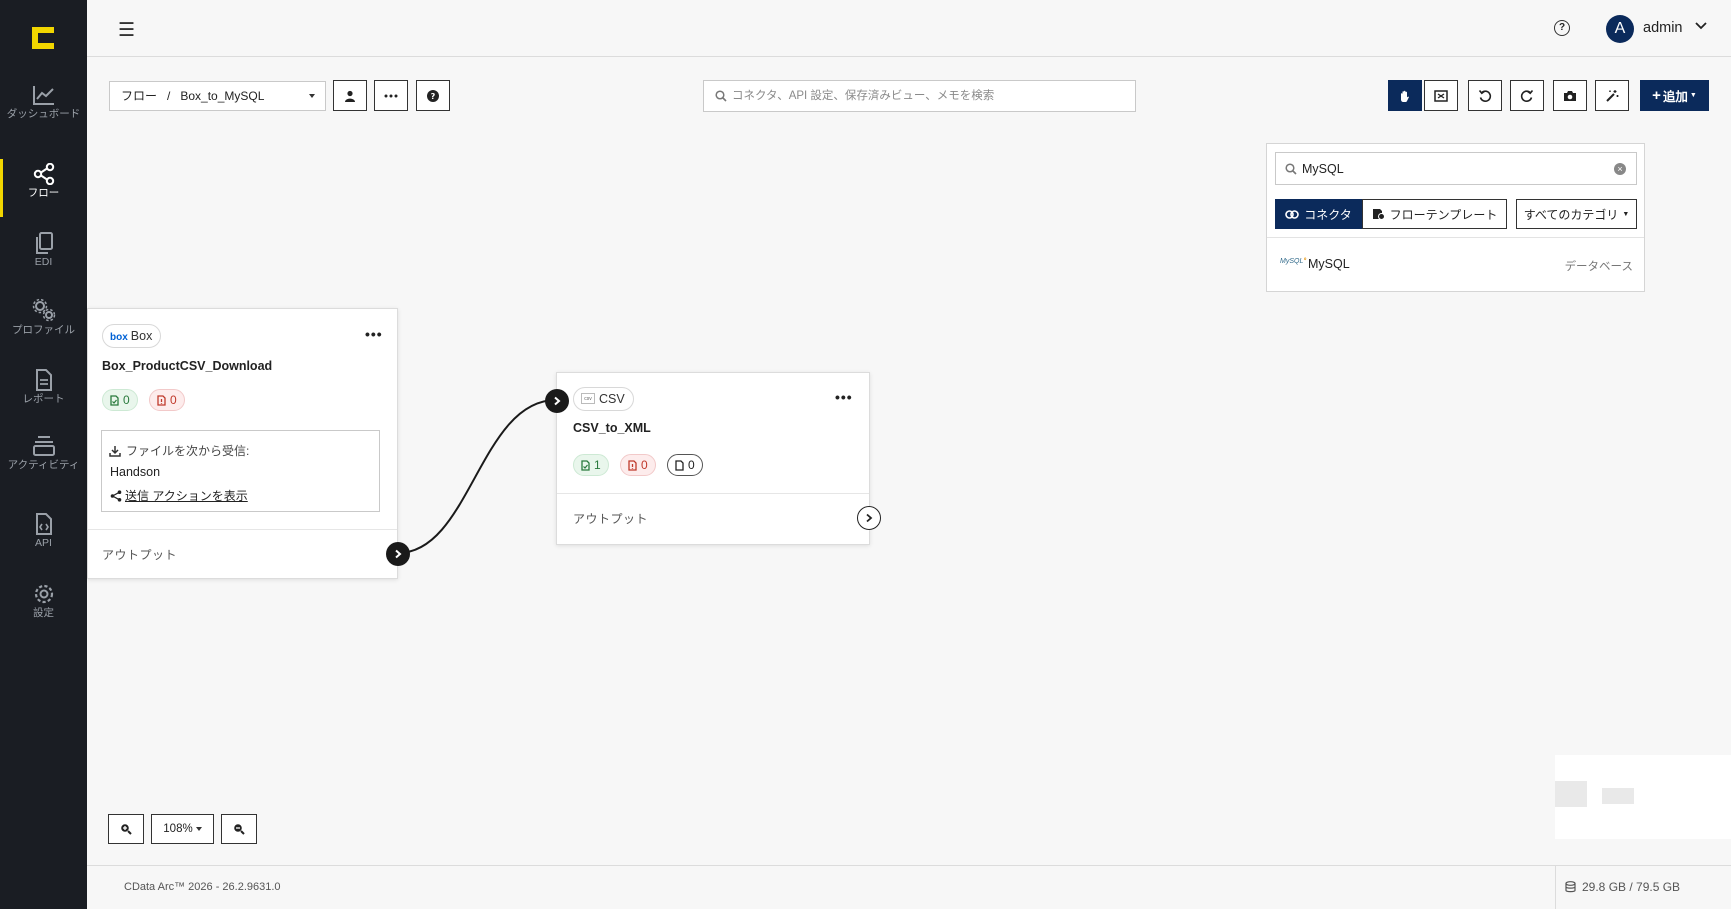 The image size is (1731, 909). What do you see at coordinates (1443, 214) in the screenshot?
I see `tab-flow-templates-label: フローテンプレート` at bounding box center [1443, 214].